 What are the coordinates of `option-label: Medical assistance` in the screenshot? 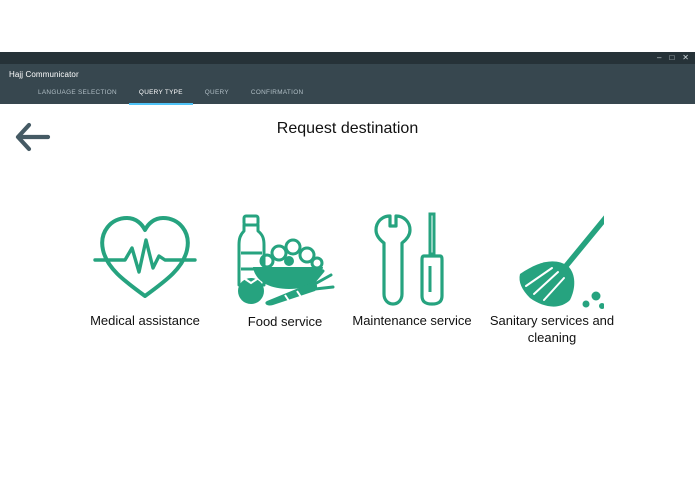 It's located at (145, 320).